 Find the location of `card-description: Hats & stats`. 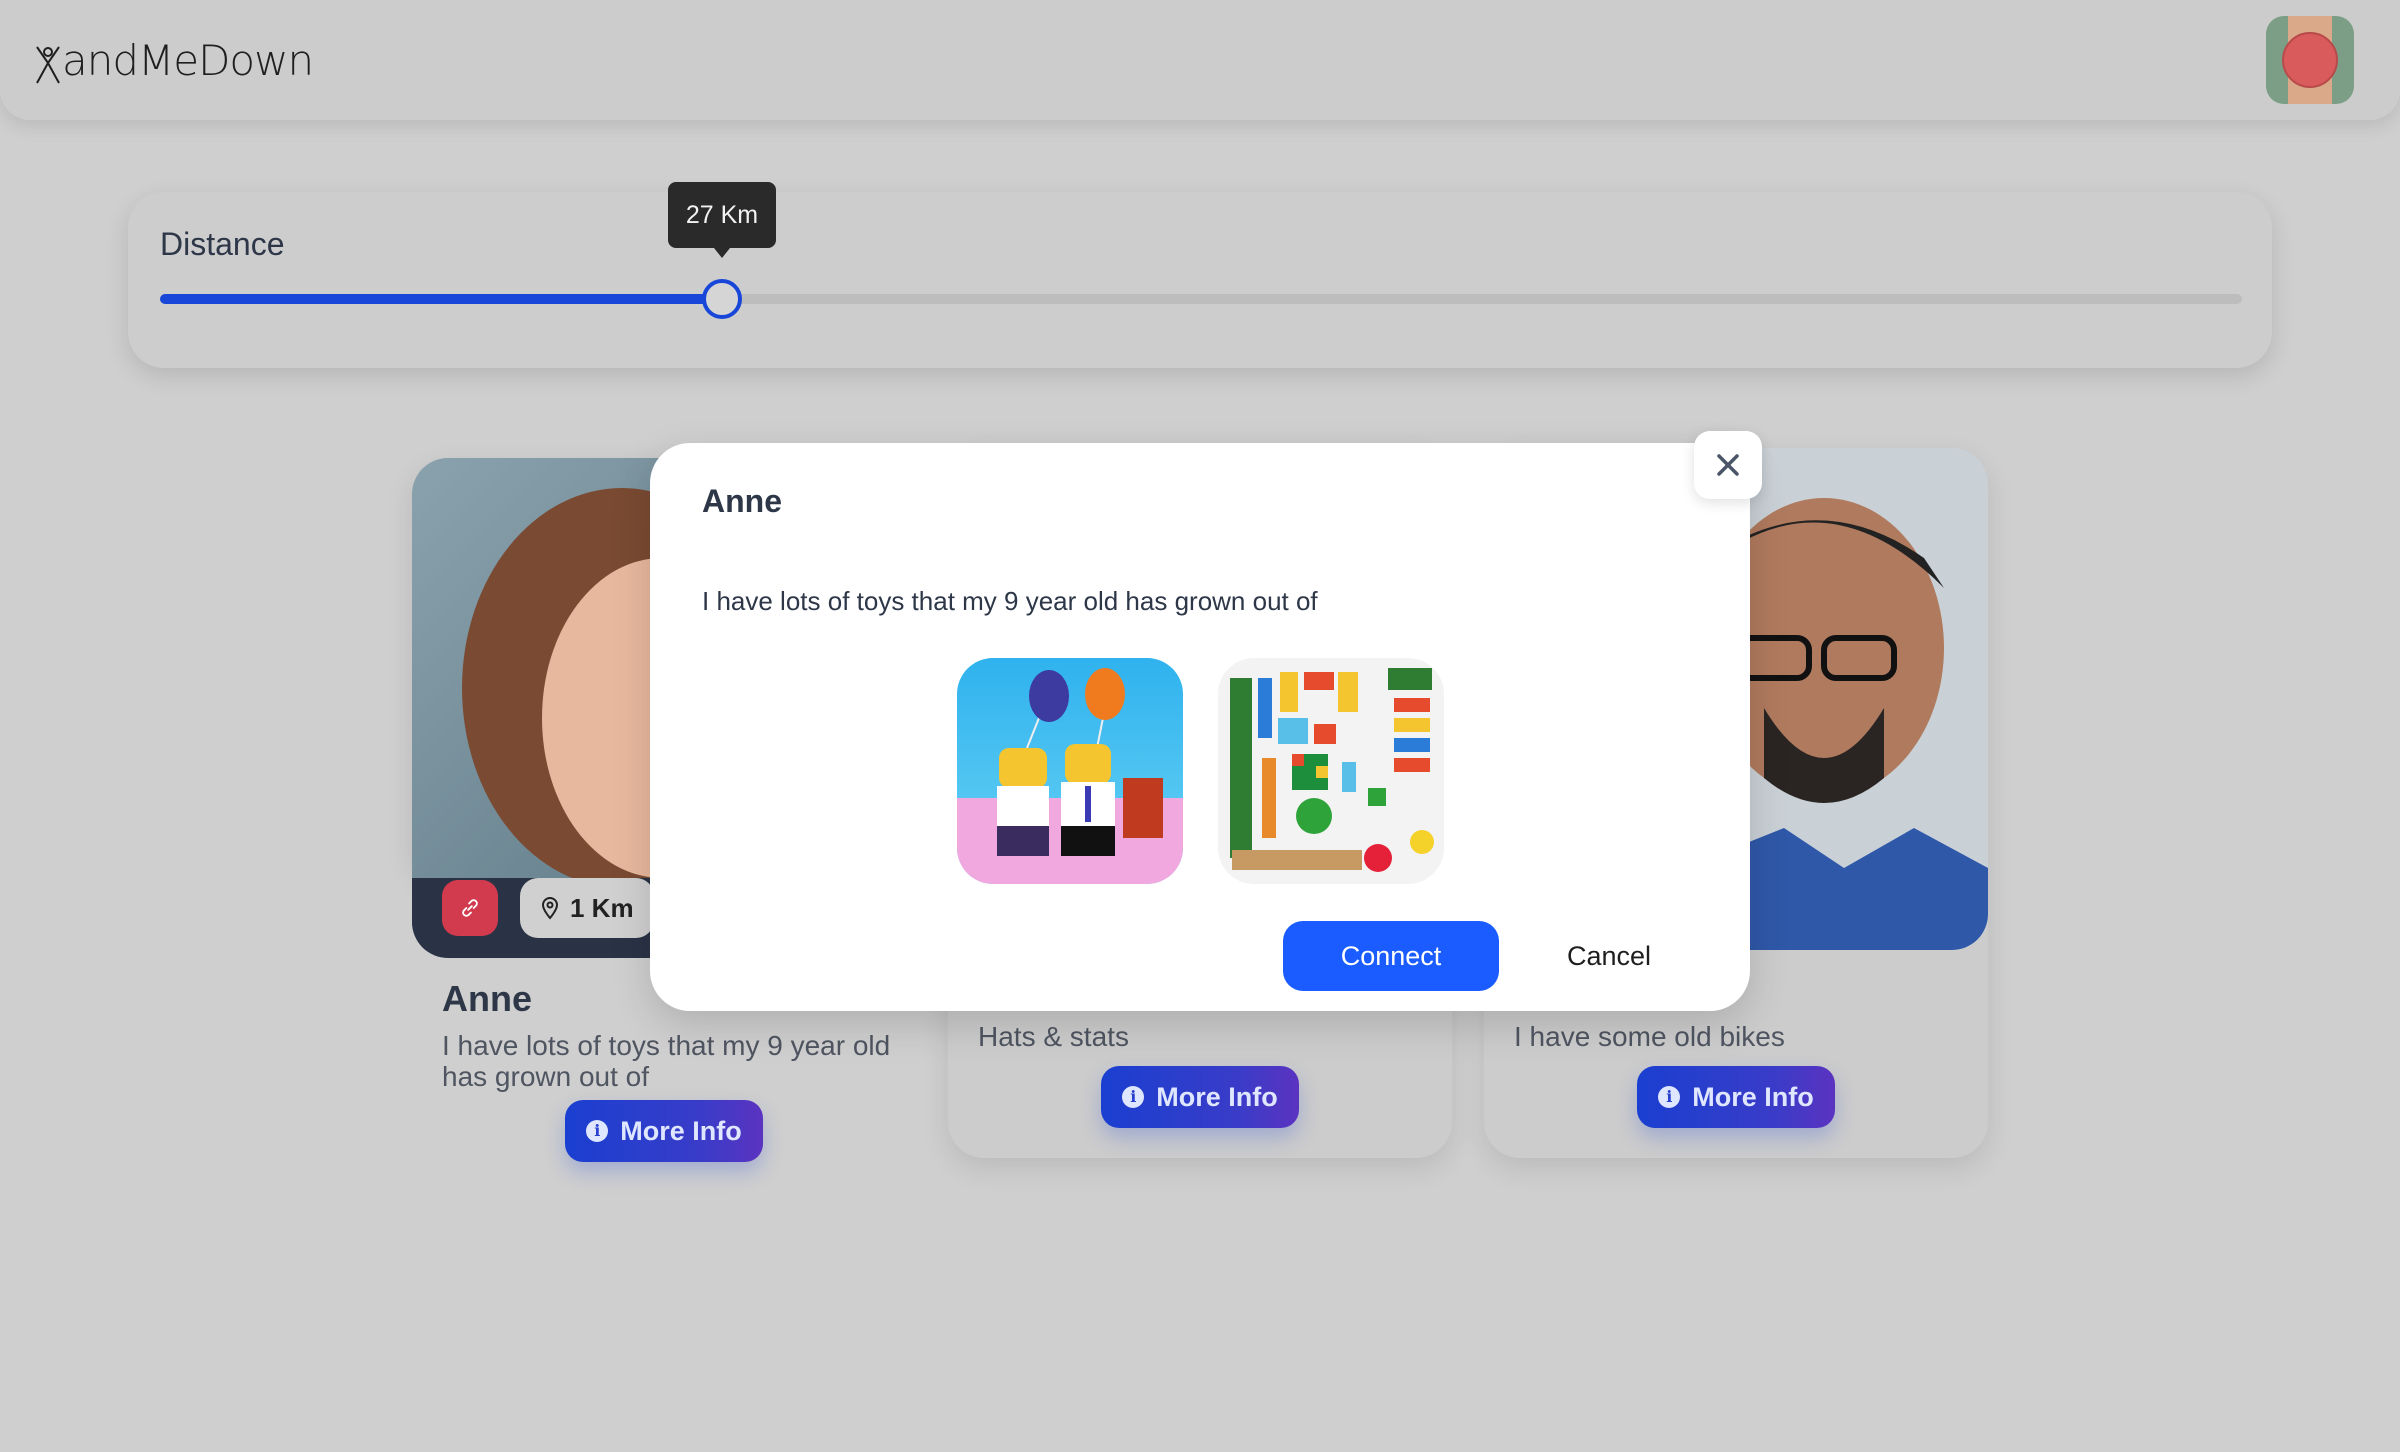

card-description: Hats & stats is located at coordinates (1053, 1036).